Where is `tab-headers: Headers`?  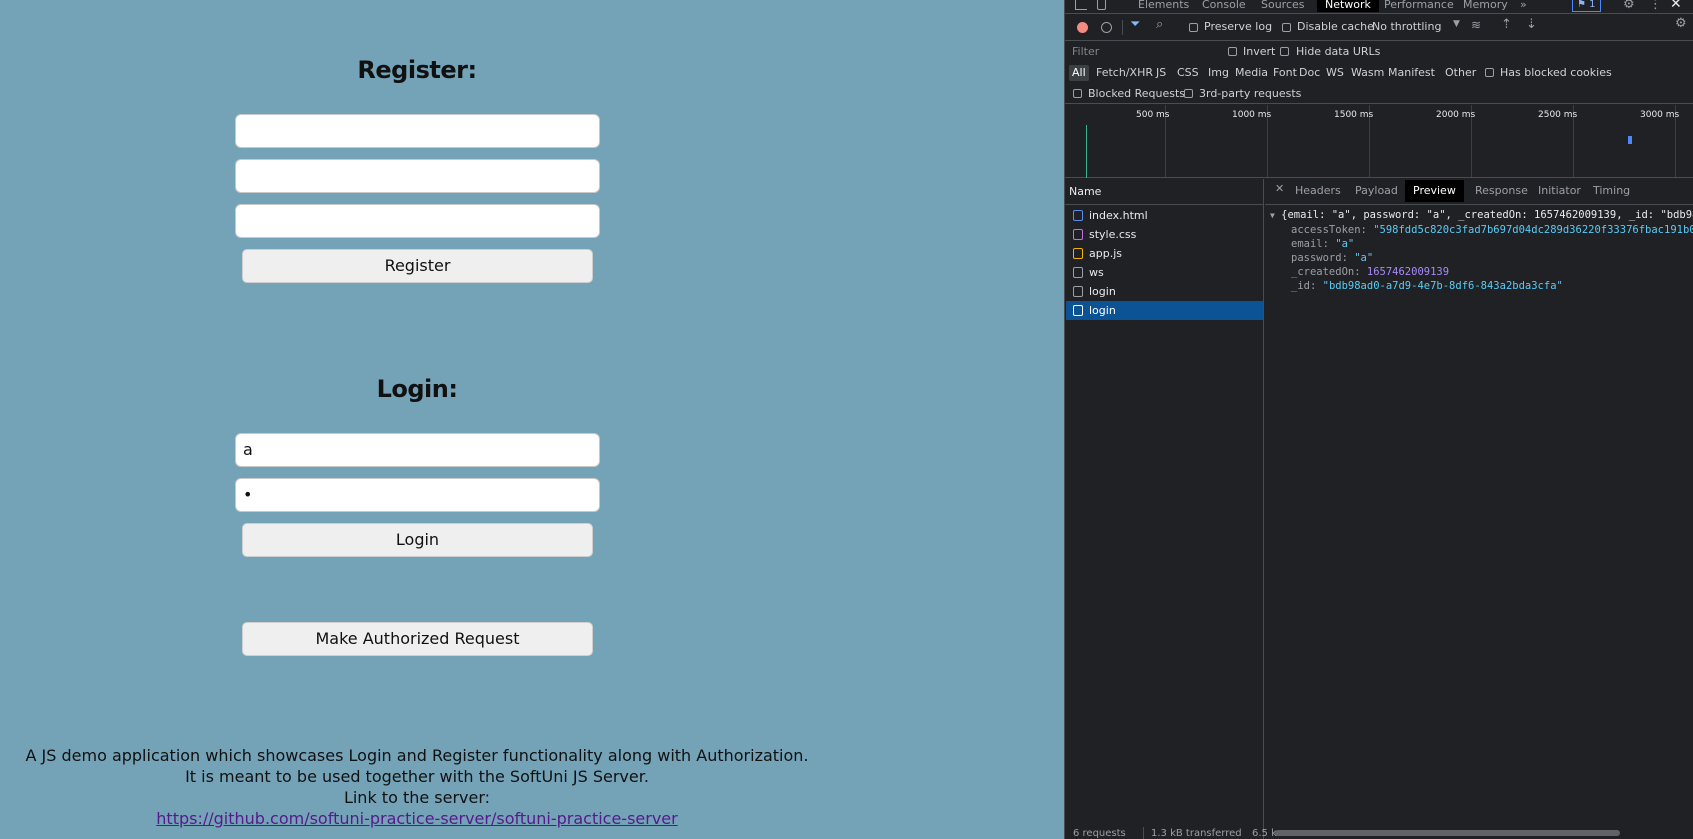 tab-headers: Headers is located at coordinates (1318, 191).